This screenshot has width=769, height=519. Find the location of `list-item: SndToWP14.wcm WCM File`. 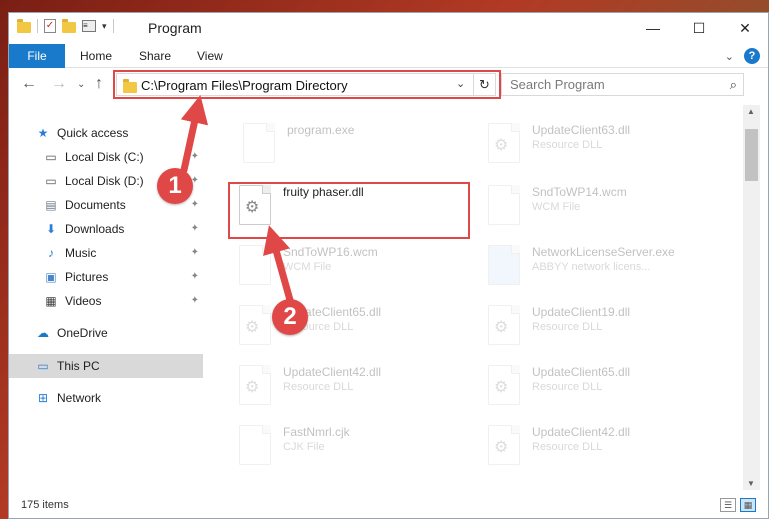

list-item: SndToWP14.wcm WCM File is located at coordinates (600, 207).